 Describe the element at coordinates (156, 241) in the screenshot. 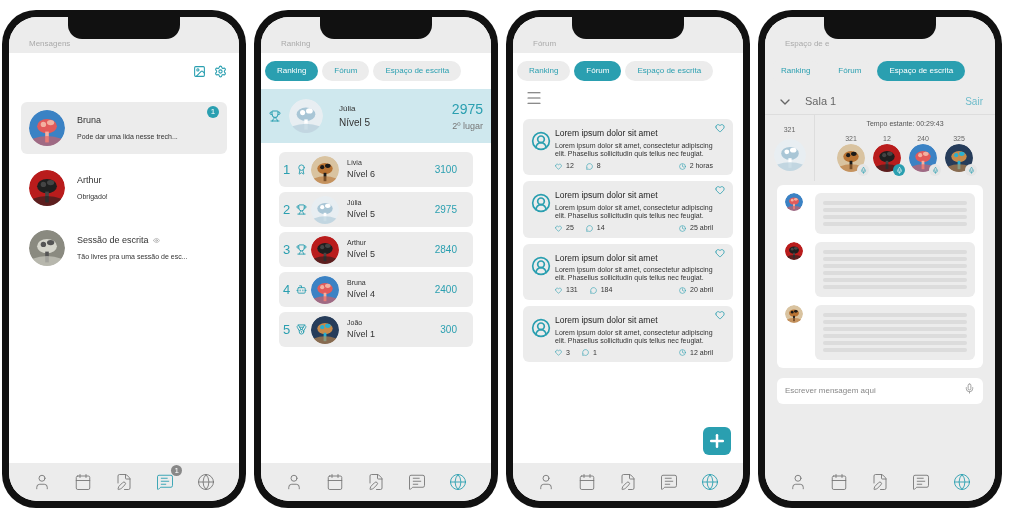

I see `eye-icon` at that location.